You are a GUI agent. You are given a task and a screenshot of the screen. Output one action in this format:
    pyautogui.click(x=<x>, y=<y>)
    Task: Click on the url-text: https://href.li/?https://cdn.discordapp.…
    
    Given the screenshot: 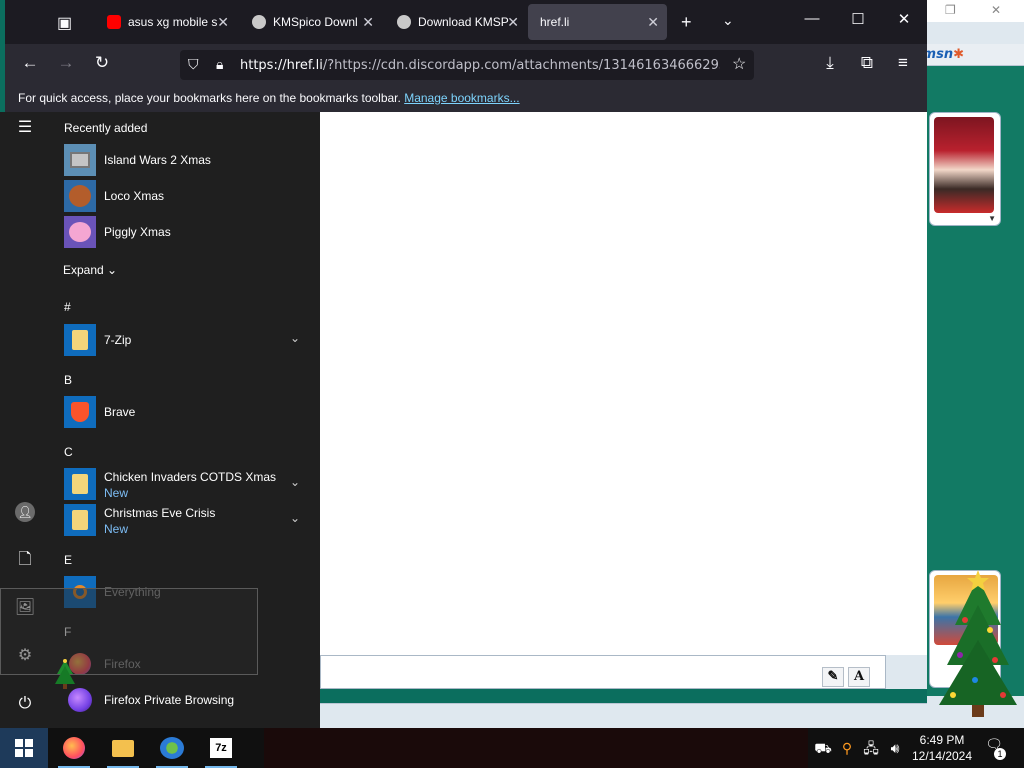 What is the action you would take?
    pyautogui.click(x=480, y=65)
    